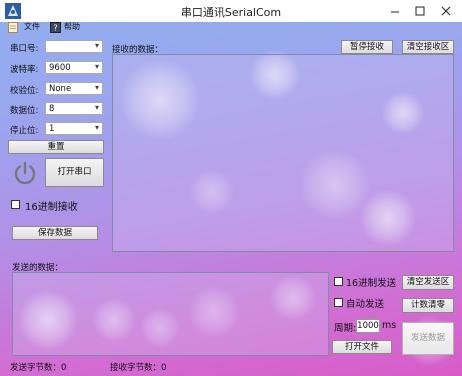 This screenshot has width=462, height=376. I want to click on pause-receive-button: 暂停接收, so click(367, 47).